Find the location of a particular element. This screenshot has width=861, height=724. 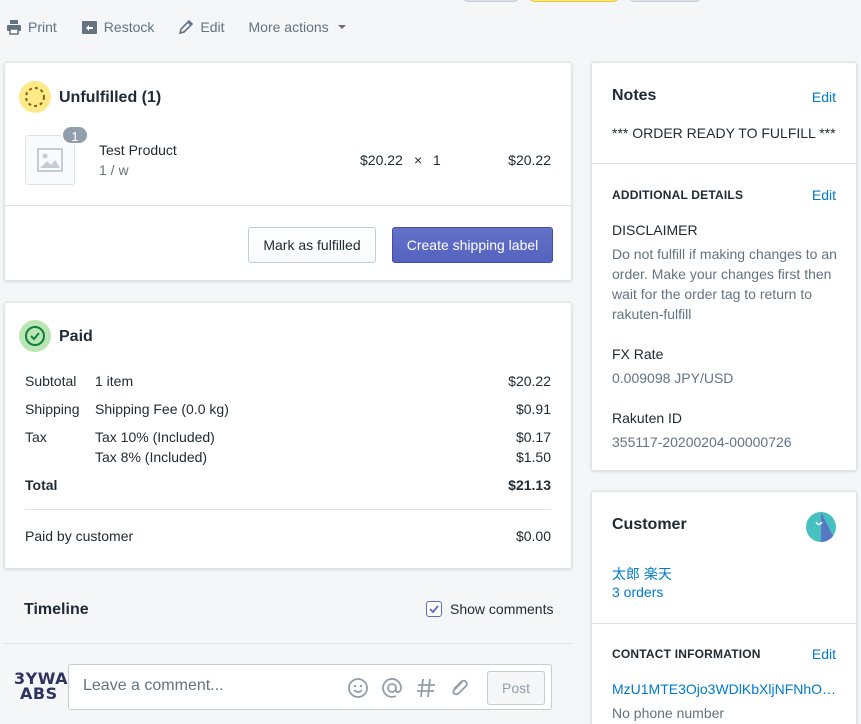

status-pills is located at coordinates (582, 1).